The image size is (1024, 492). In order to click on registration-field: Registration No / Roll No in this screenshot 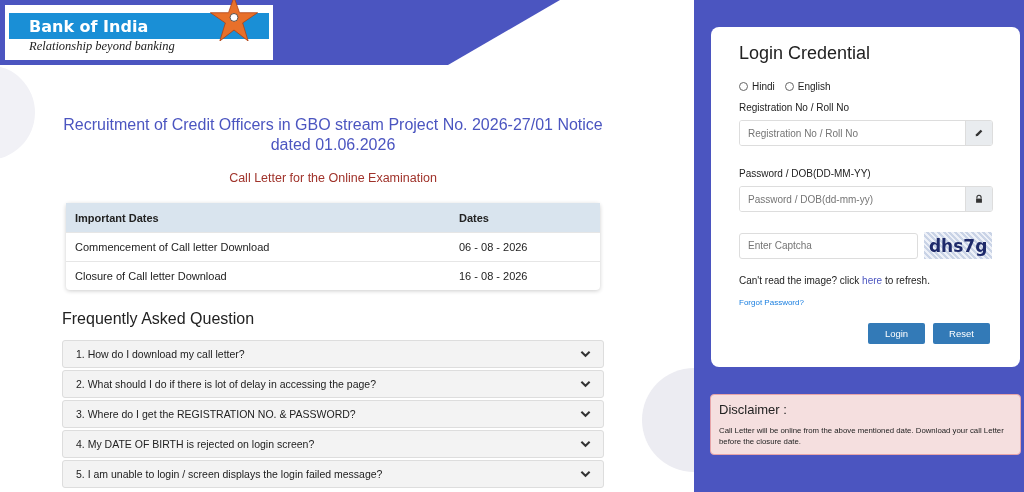, I will do `click(866, 133)`.